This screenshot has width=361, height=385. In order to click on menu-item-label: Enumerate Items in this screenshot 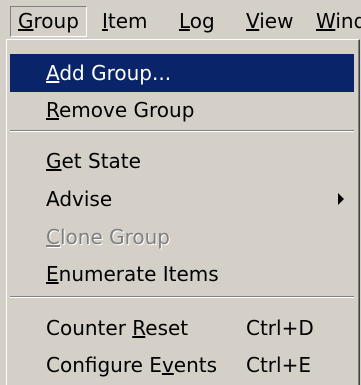, I will do `click(132, 274)`.